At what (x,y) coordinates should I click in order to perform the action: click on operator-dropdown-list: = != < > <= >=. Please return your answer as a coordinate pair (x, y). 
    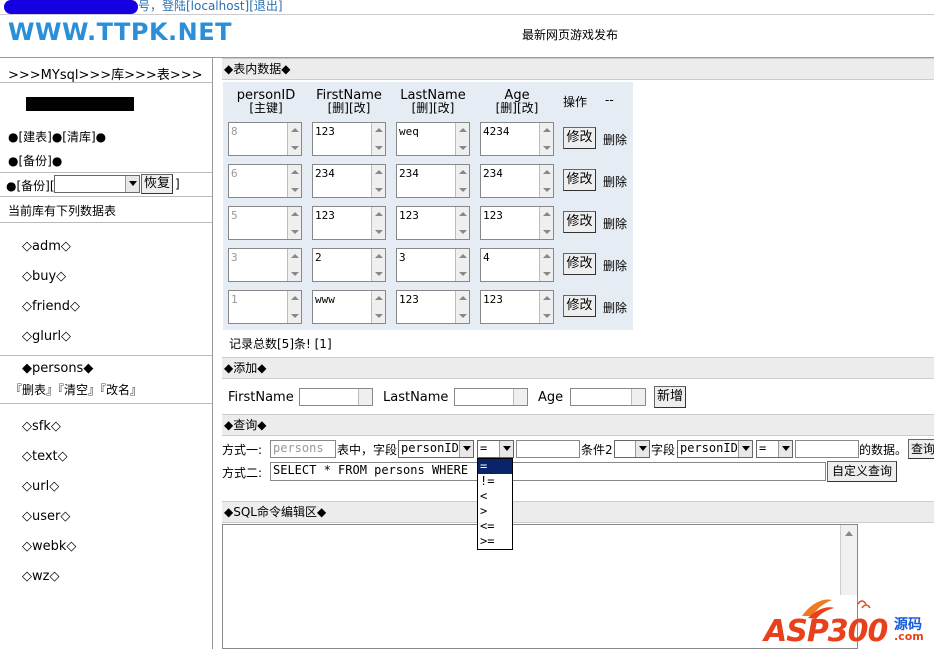
    Looking at the image, I should click on (495, 504).